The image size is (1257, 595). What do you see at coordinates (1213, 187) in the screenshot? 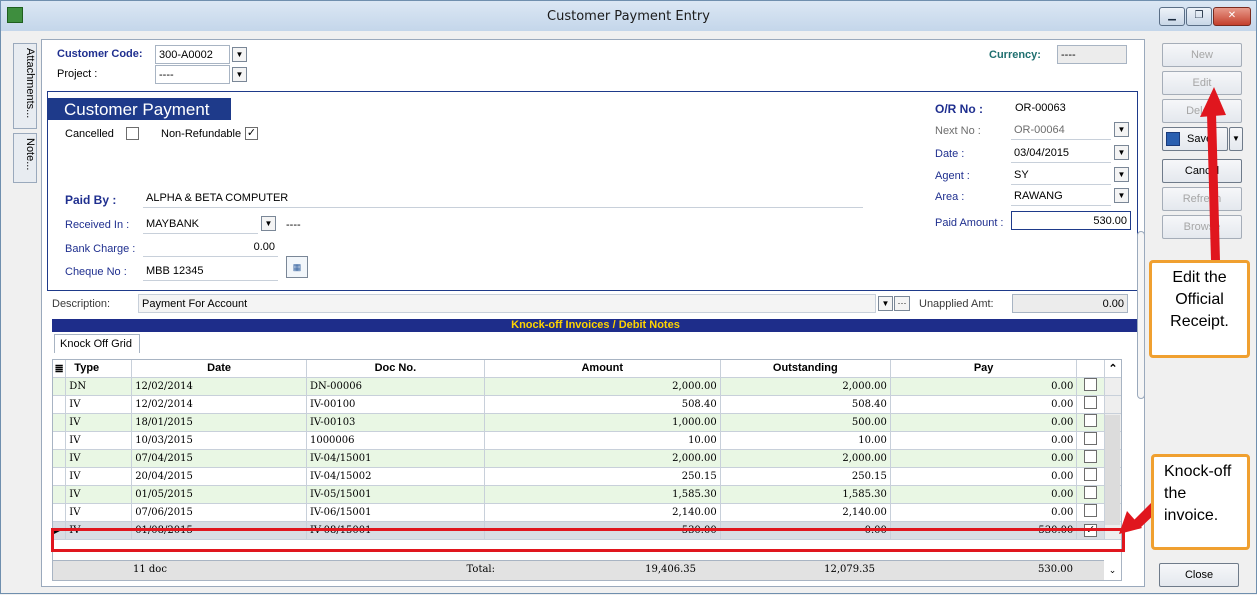
I see `edit-arrow-shaft` at bounding box center [1213, 187].